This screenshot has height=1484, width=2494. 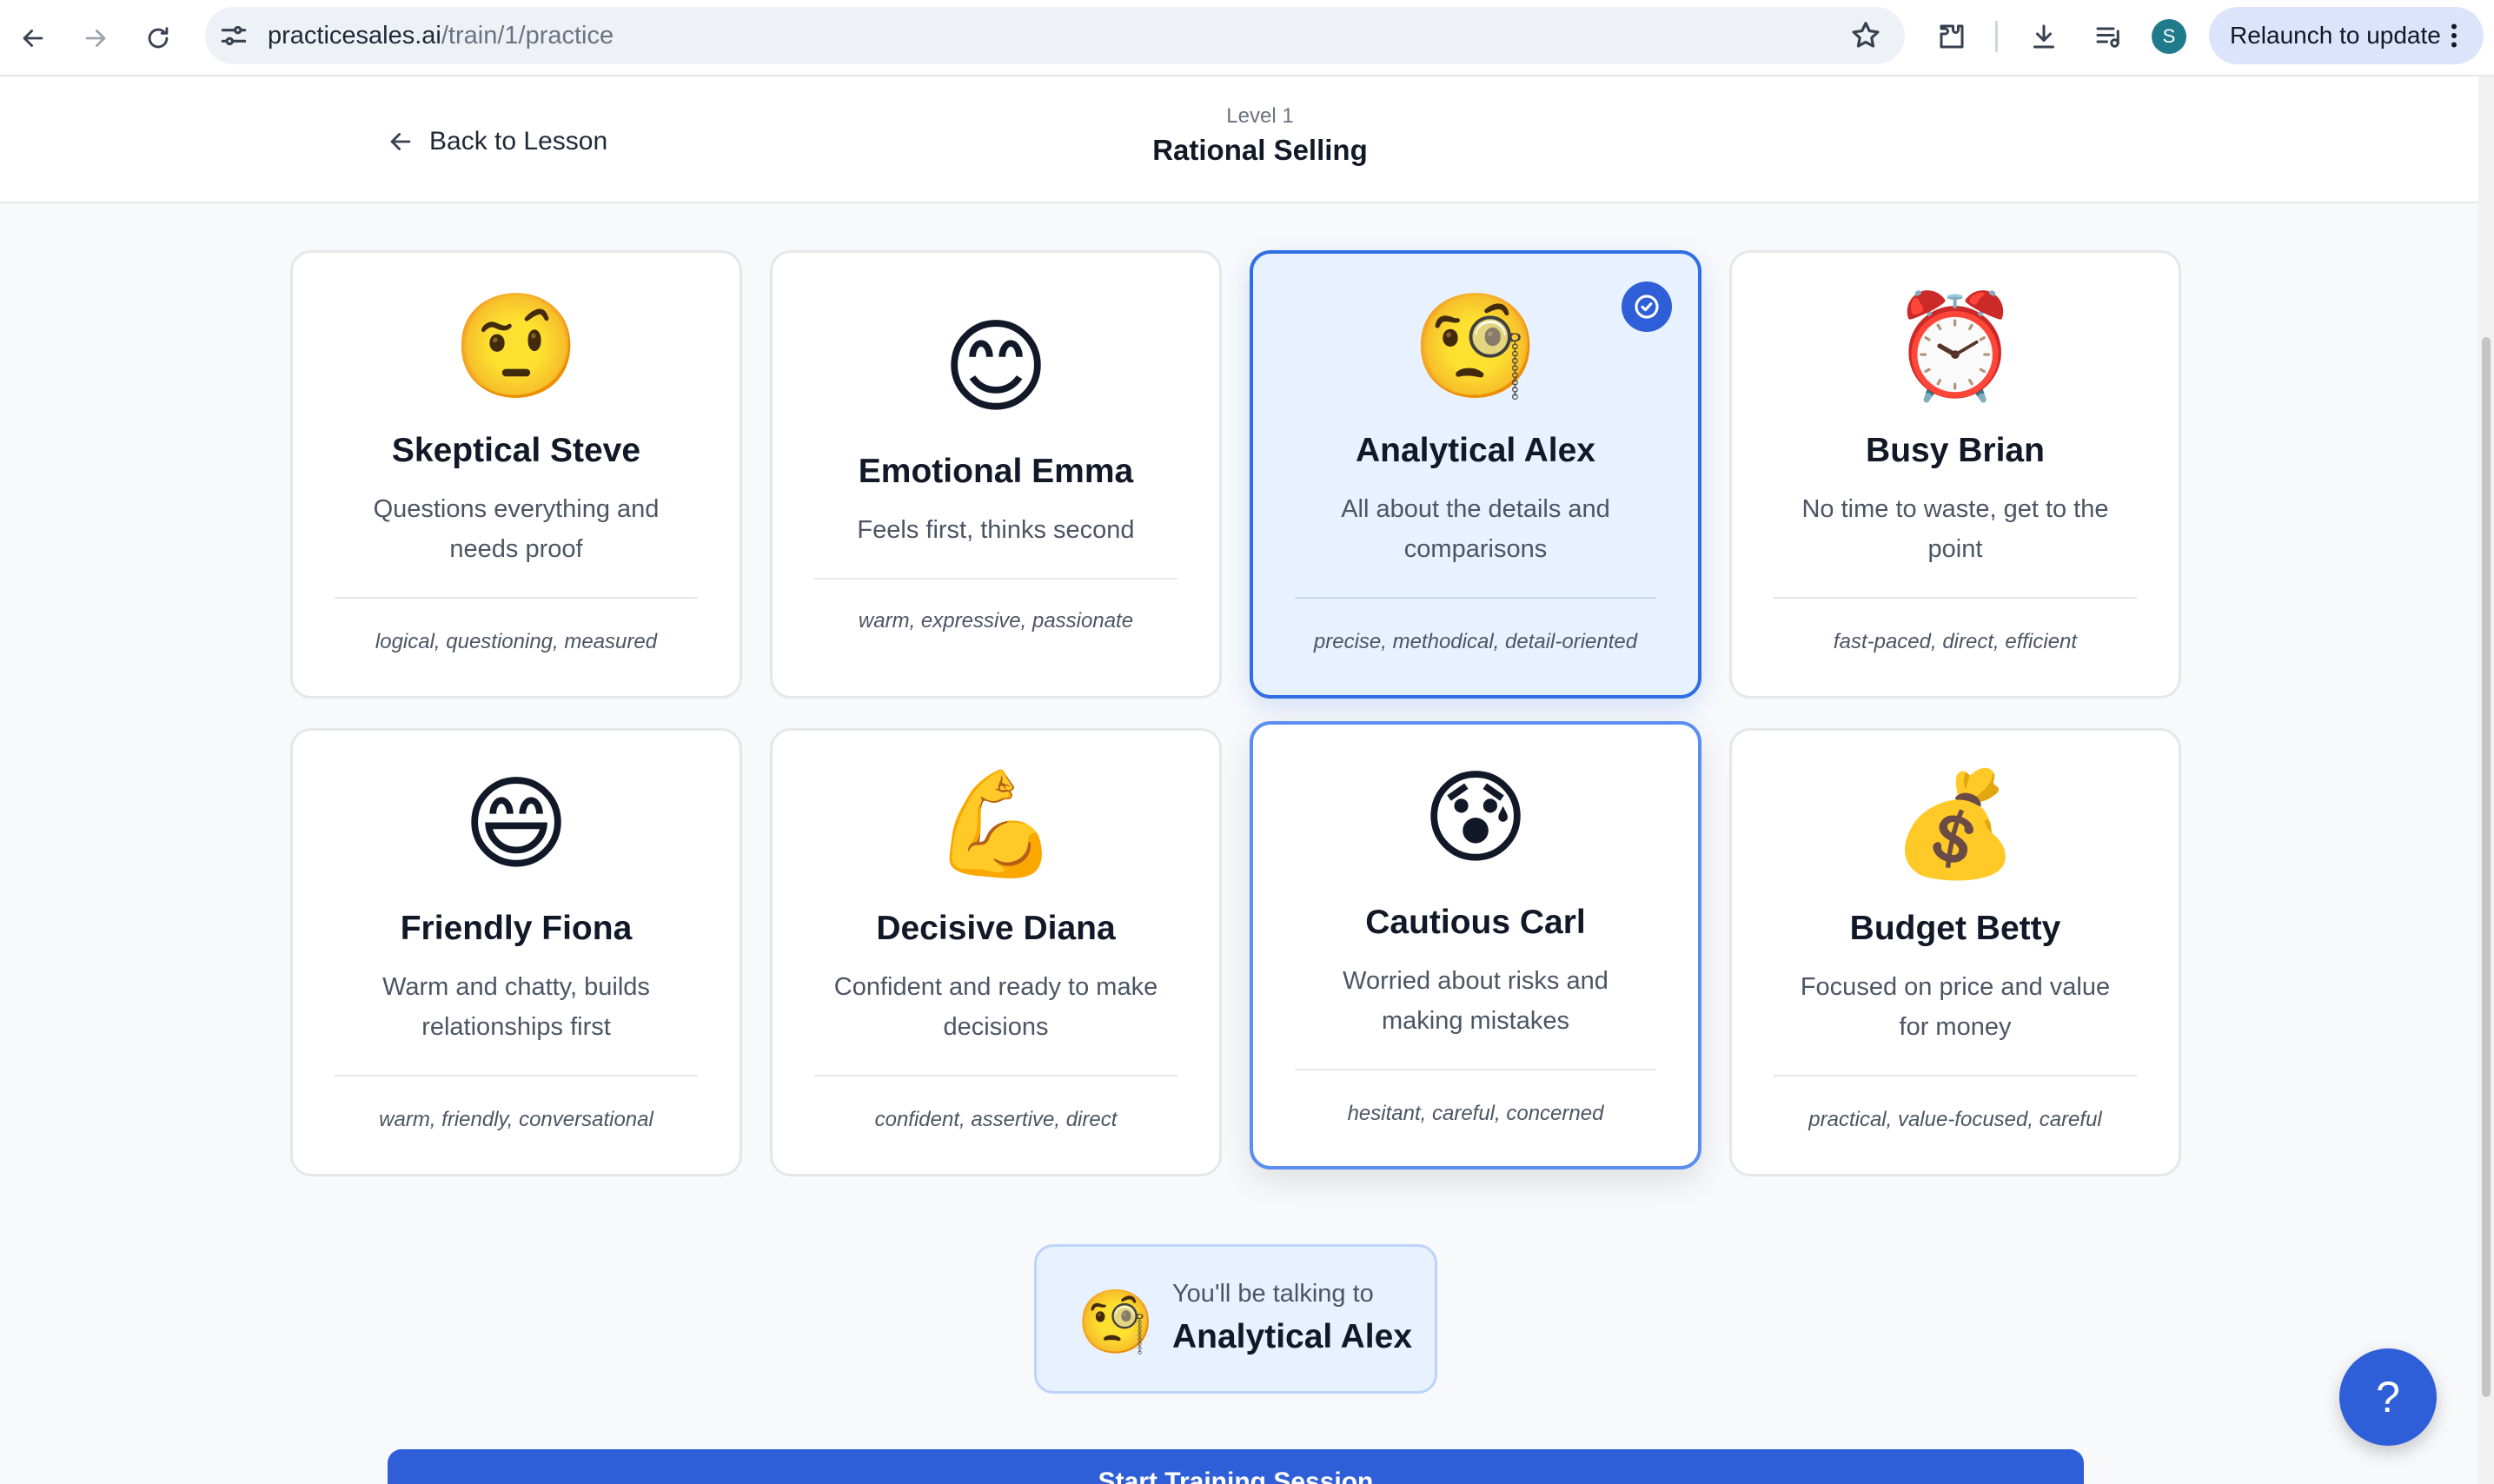 I want to click on start-training-button: Start Training Session, so click(x=1236, y=1466).